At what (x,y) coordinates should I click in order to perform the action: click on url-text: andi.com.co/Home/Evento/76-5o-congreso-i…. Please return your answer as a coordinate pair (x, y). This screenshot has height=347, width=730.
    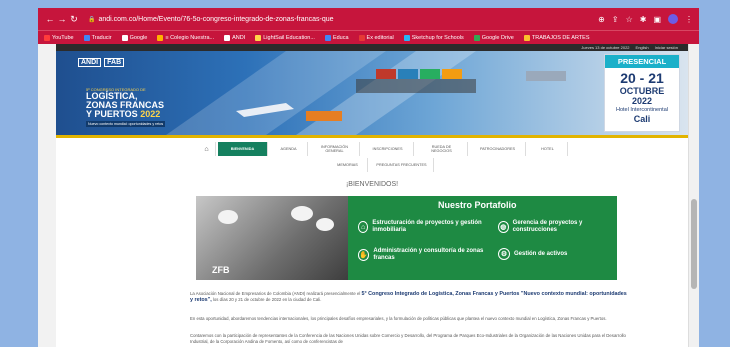
    Looking at the image, I should click on (215, 19).